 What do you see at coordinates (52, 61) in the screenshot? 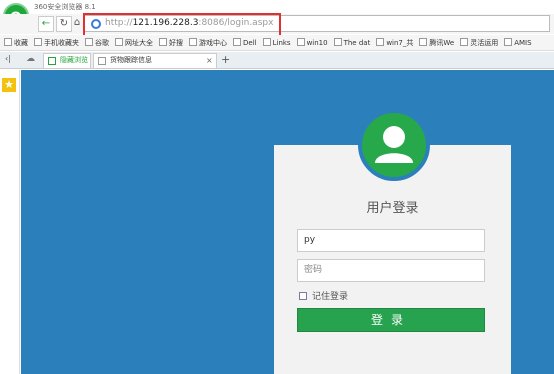
I see `private-browsing-icon` at bounding box center [52, 61].